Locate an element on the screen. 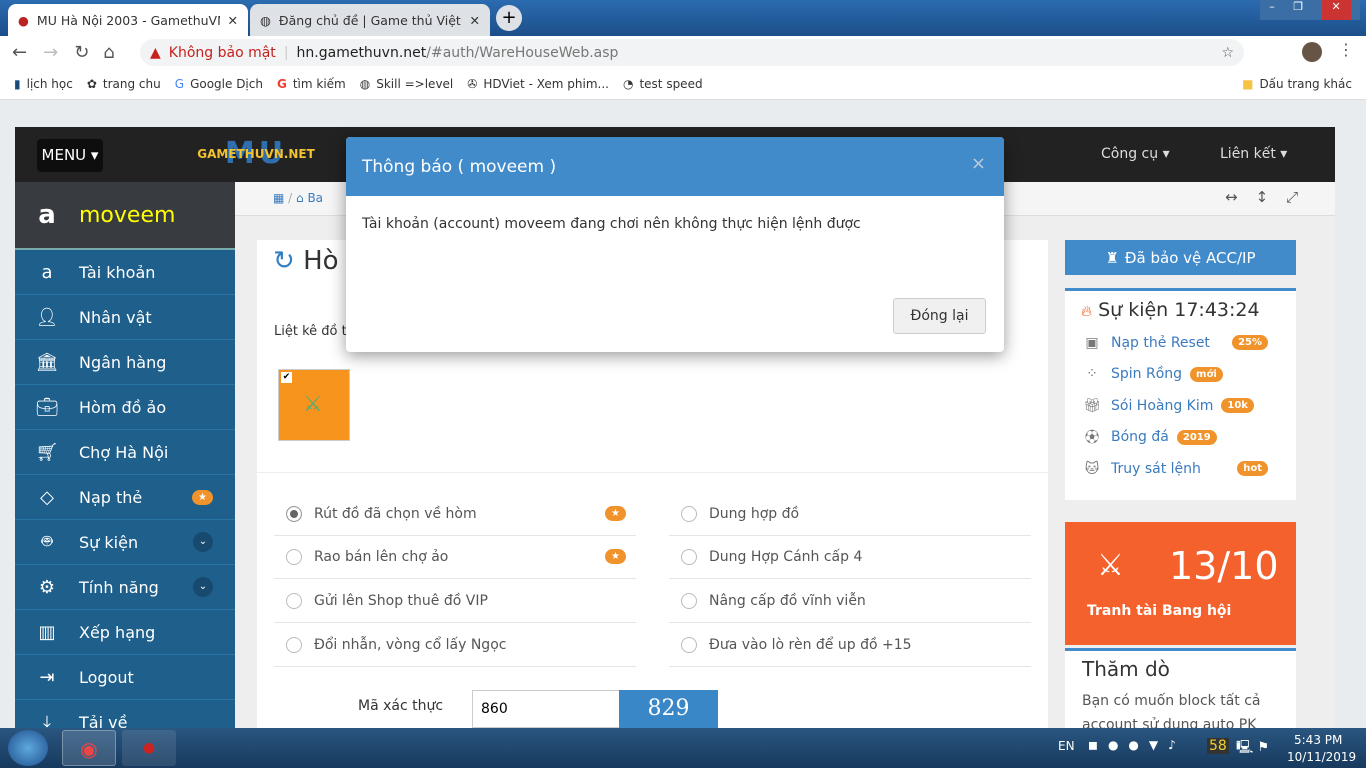  back-icon: ← is located at coordinates (19, 52).